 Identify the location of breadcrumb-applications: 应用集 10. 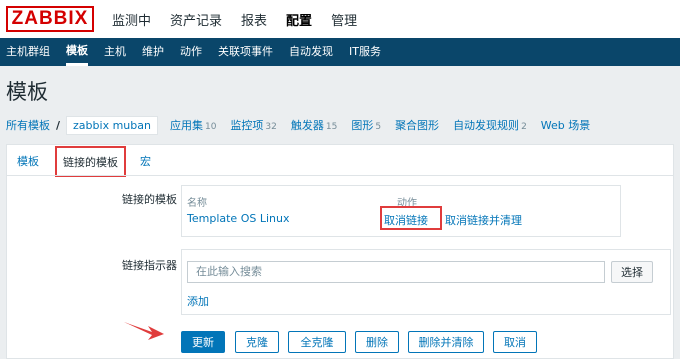
(193, 125).